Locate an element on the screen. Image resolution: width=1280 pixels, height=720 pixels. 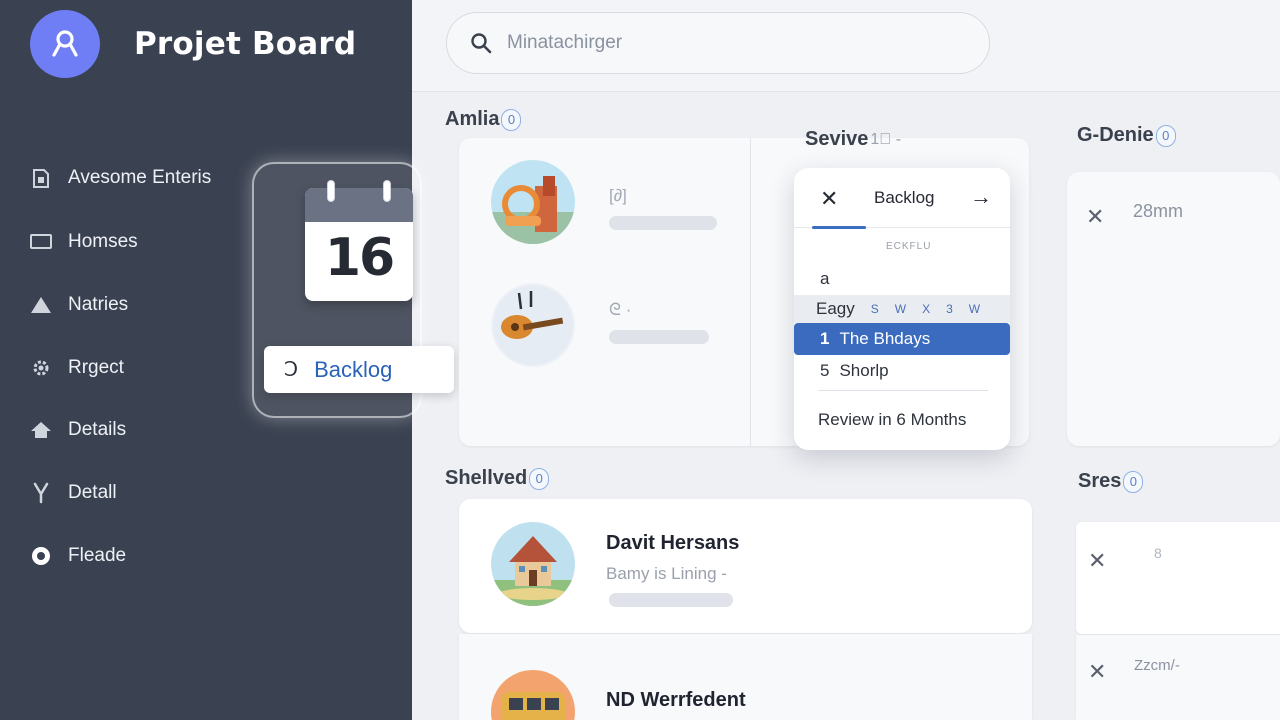
option-number: 5 is located at coordinates (825, 370).